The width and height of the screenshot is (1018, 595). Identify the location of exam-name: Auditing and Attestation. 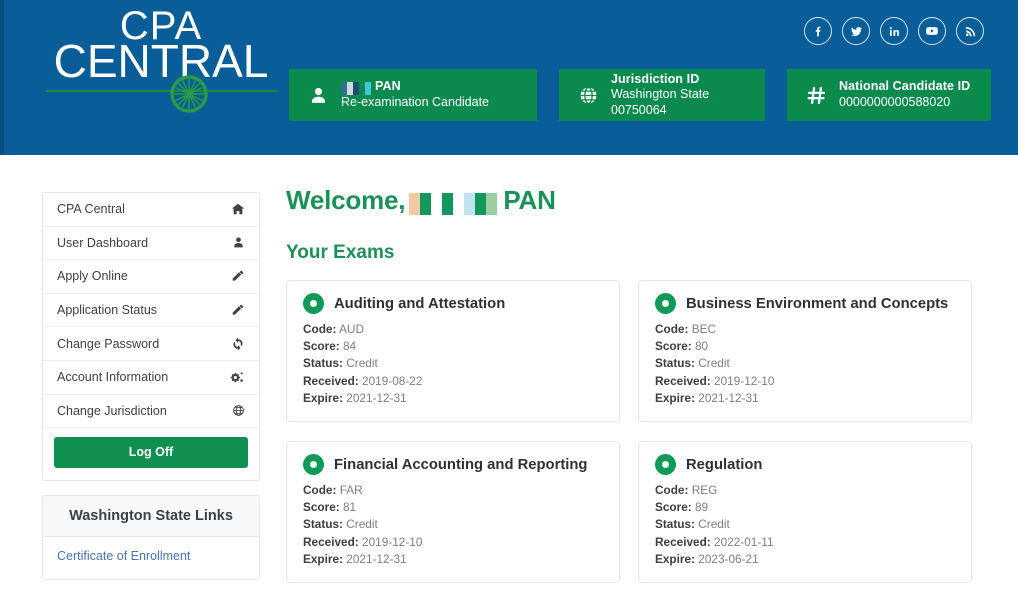
(420, 303).